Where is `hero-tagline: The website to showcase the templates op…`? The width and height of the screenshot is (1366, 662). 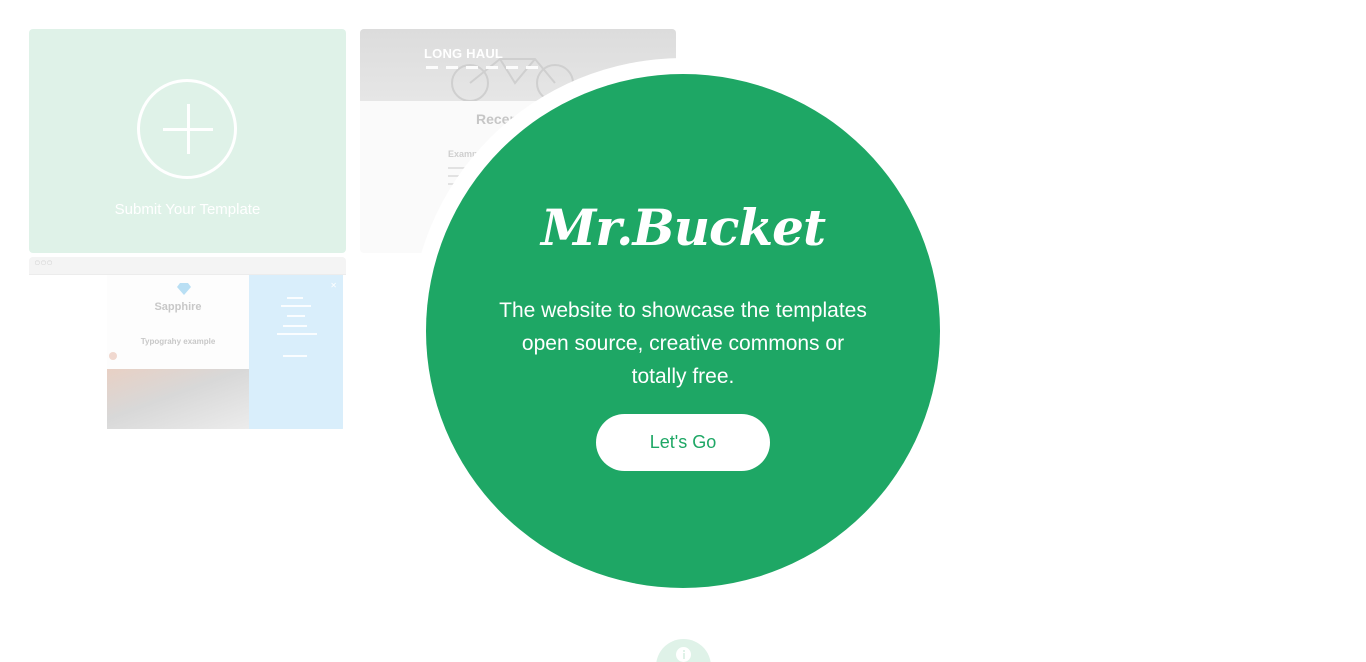
hero-tagline: The website to showcase the templates op… is located at coordinates (683, 343).